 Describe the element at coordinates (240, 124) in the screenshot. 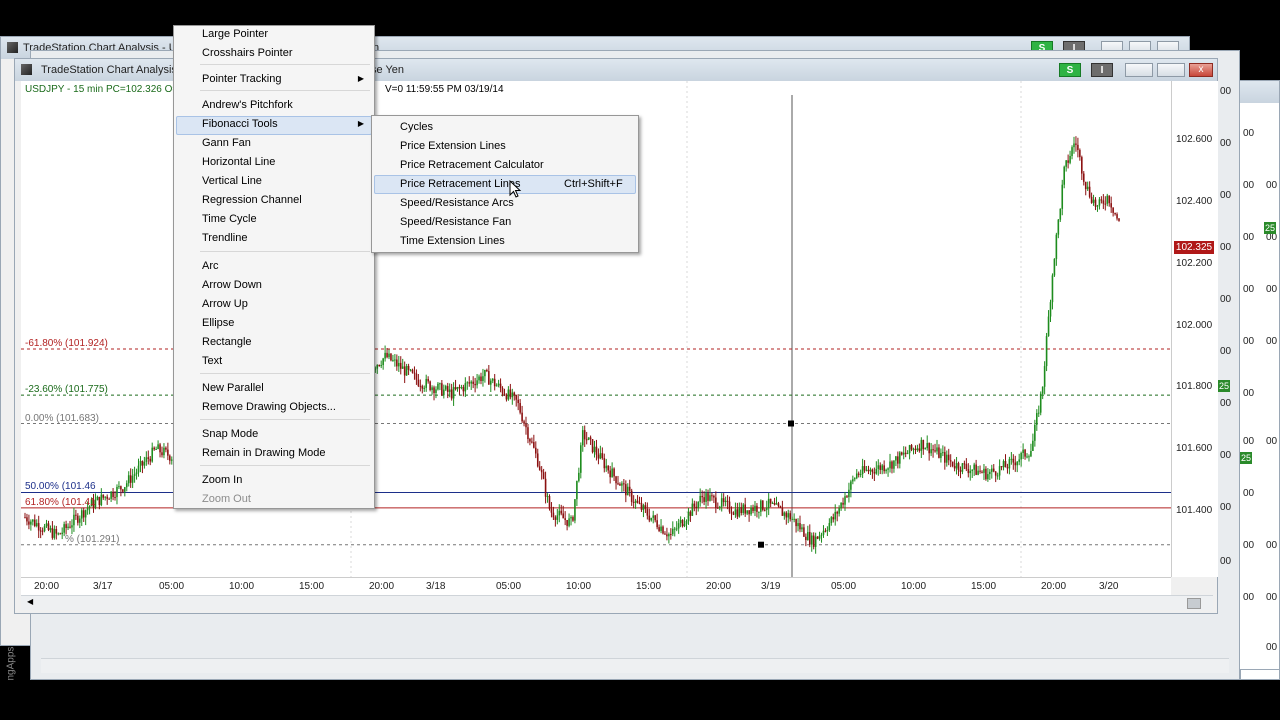

I see `menu-item-fibonacci-tools: Fibonacci Tools` at that location.